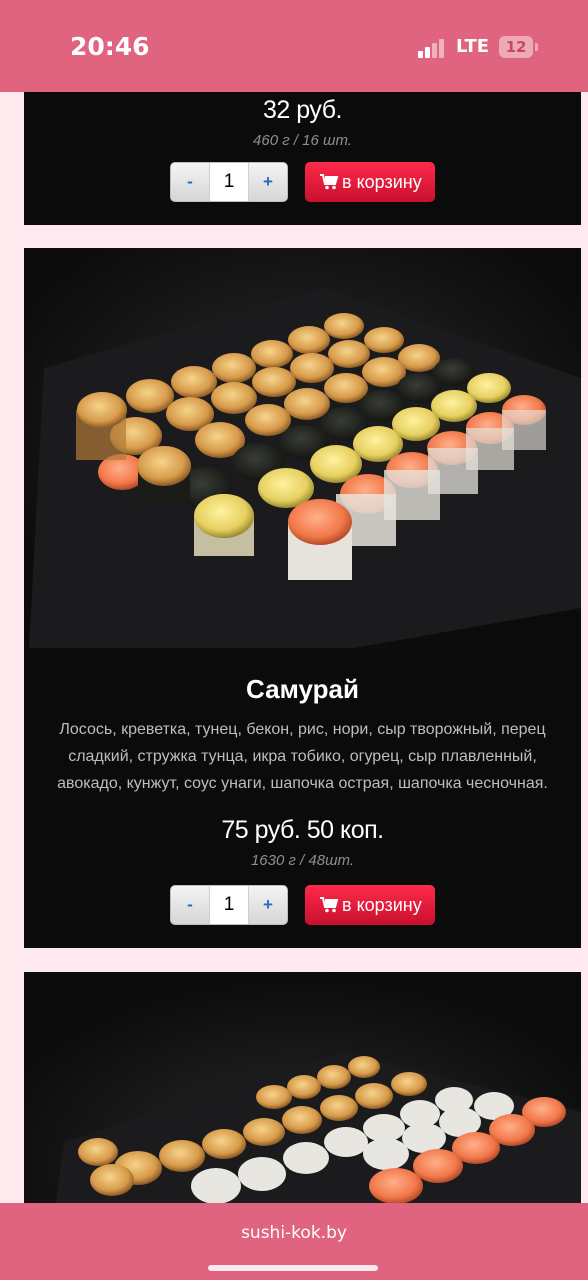  What do you see at coordinates (294, 46) in the screenshot?
I see `status-bar: 20:46 LTE 12` at bounding box center [294, 46].